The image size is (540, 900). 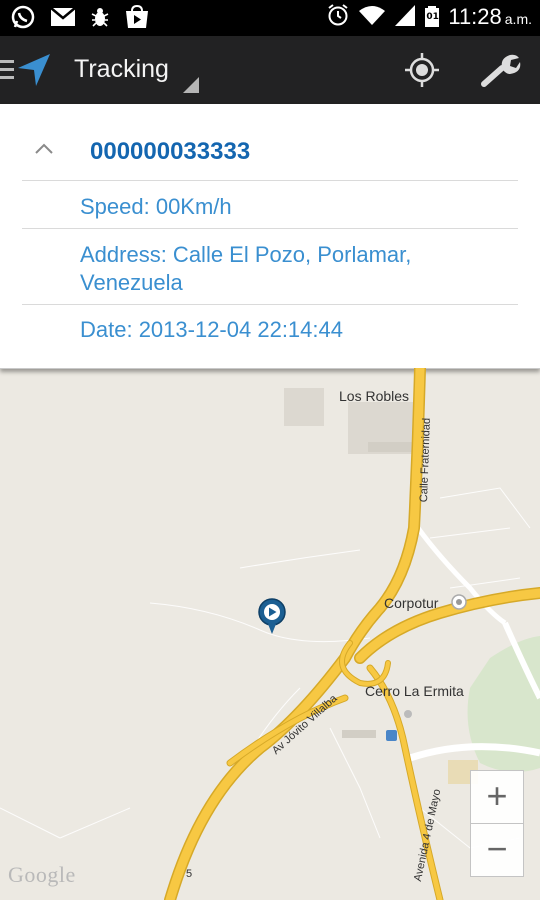 I want to click on calendar-icon: 01, so click(x=432, y=17).